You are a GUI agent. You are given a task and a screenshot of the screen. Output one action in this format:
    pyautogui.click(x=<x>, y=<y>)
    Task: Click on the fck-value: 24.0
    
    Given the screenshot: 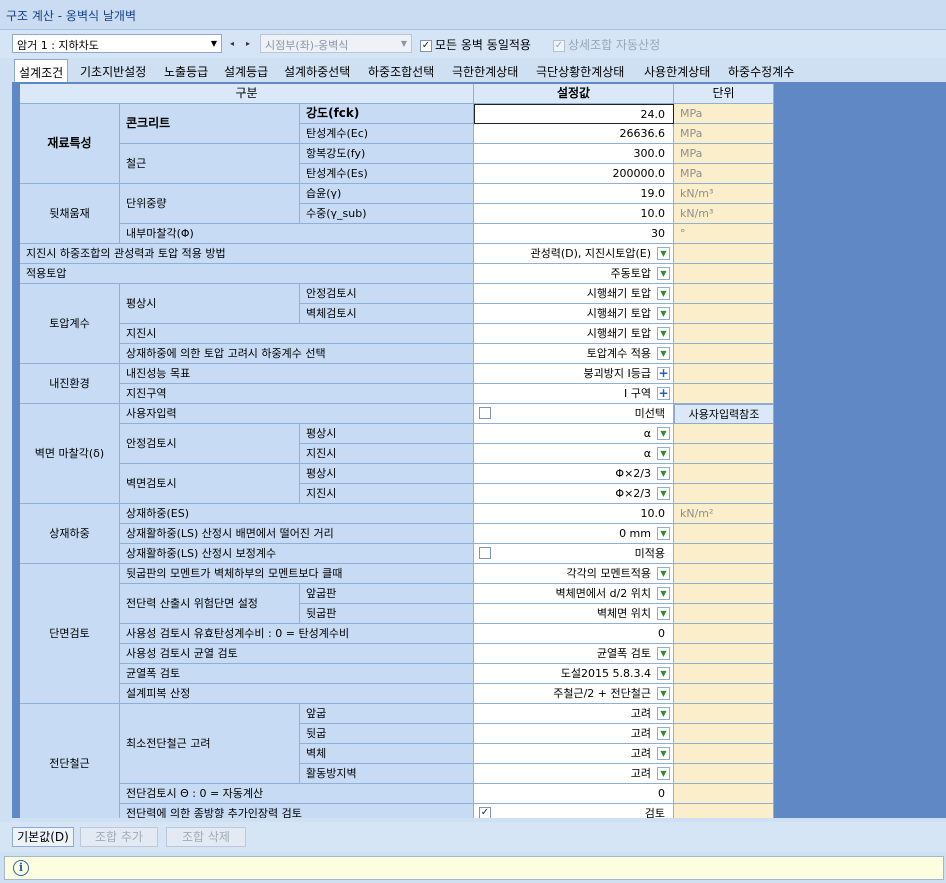 What is the action you would take?
    pyautogui.click(x=574, y=114)
    